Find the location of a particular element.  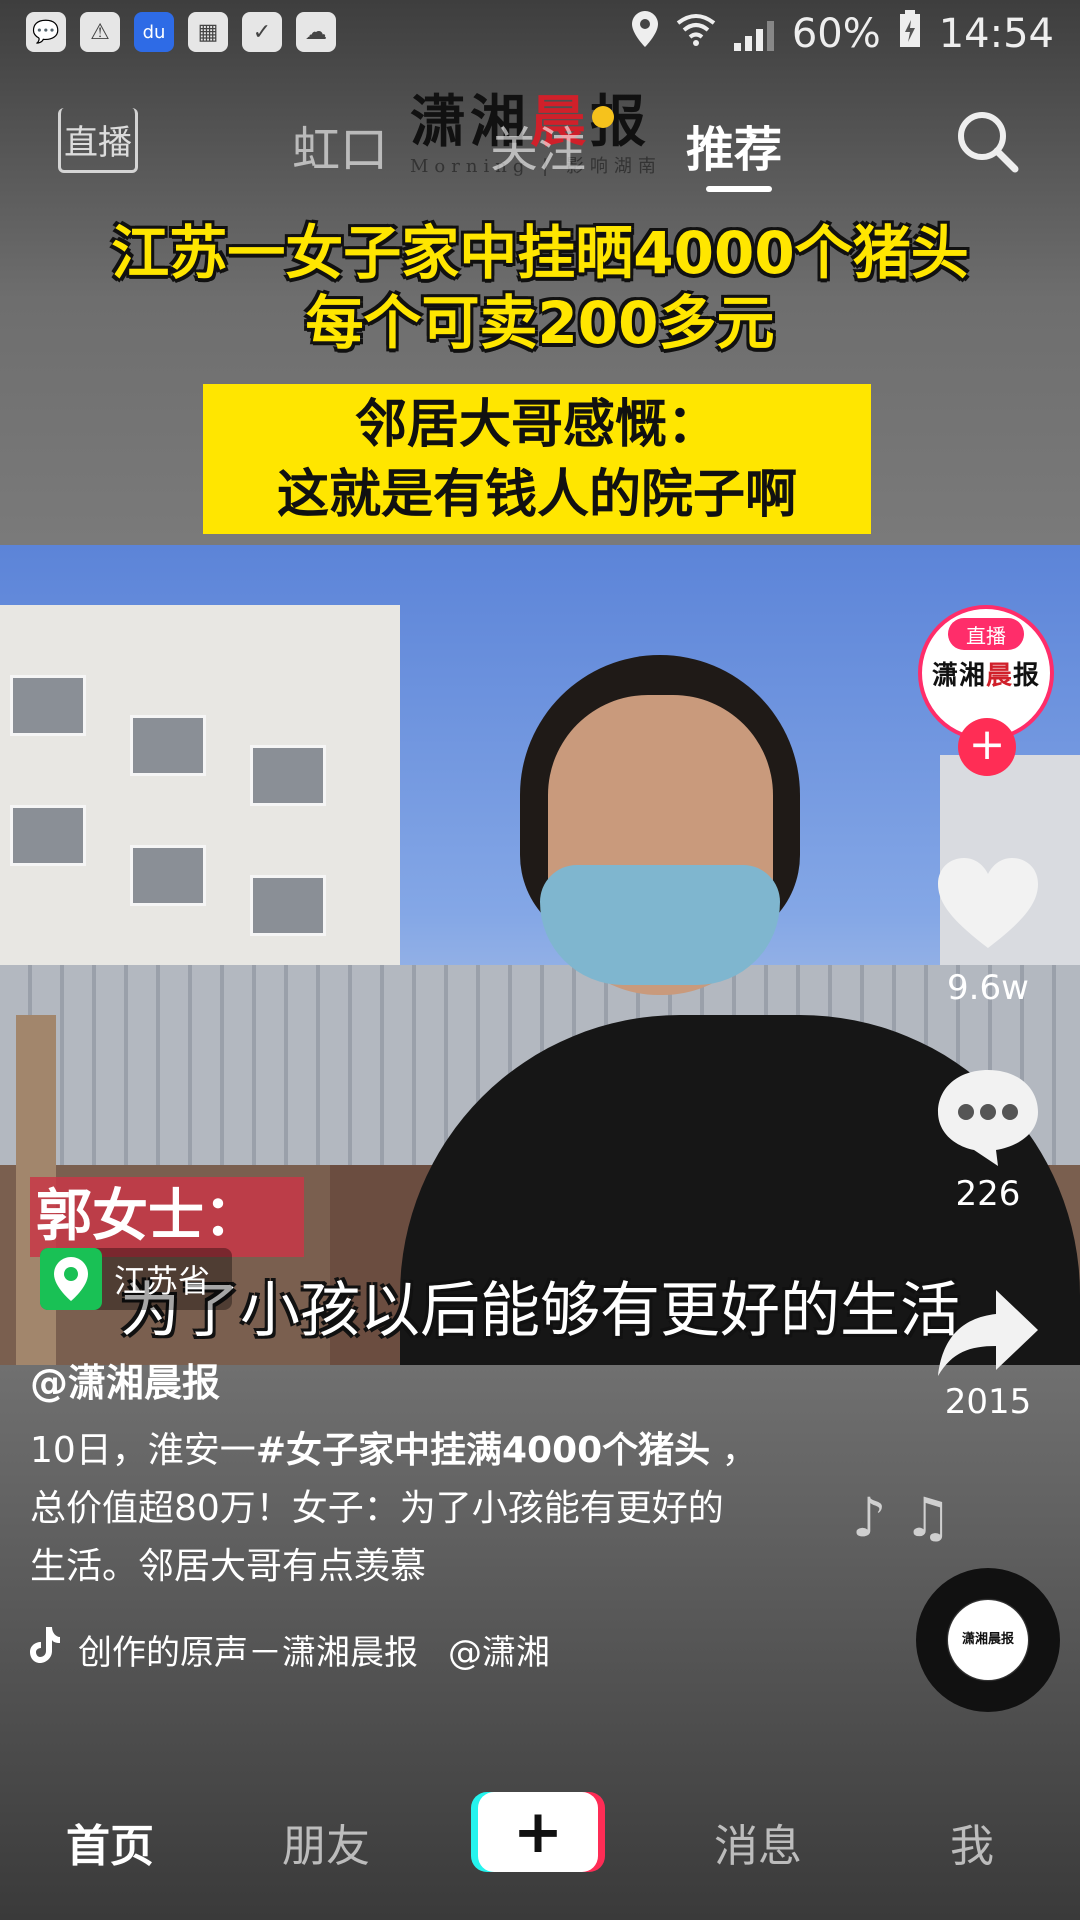

bottom-nav: 首页 朋友 + 消息 我 is located at coordinates (540, 1835).